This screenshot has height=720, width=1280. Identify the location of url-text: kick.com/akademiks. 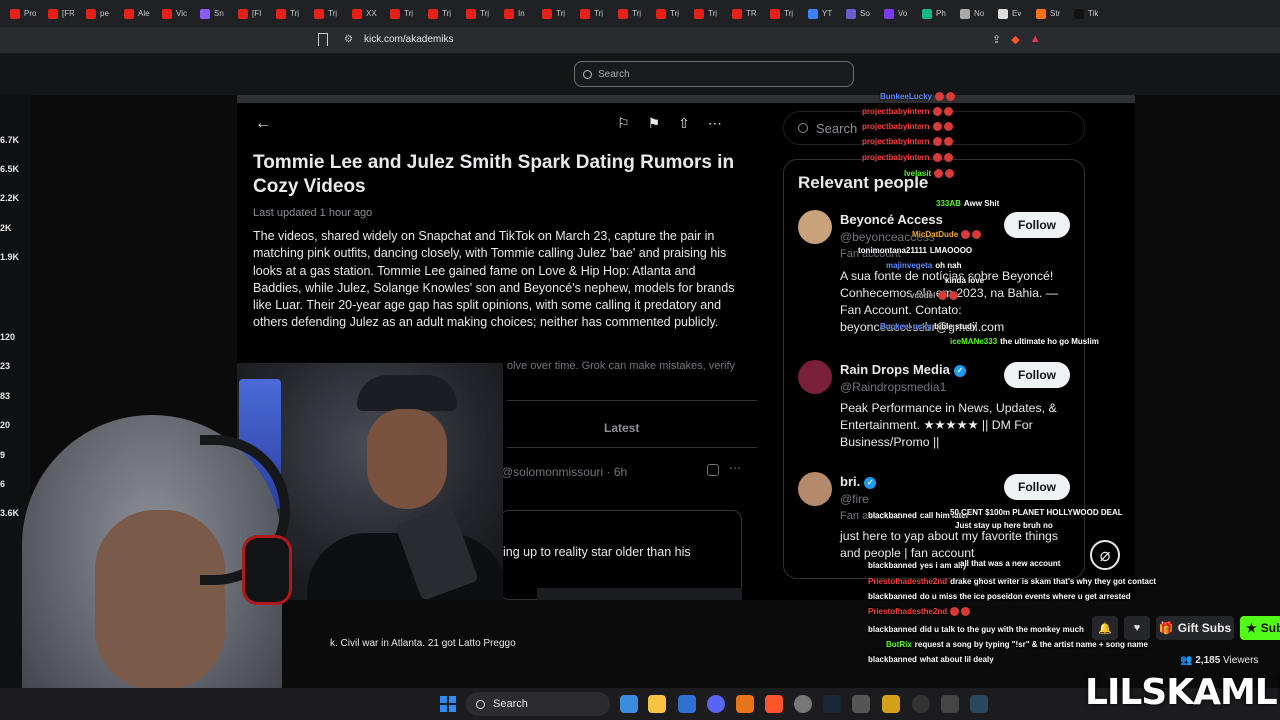
(408, 39).